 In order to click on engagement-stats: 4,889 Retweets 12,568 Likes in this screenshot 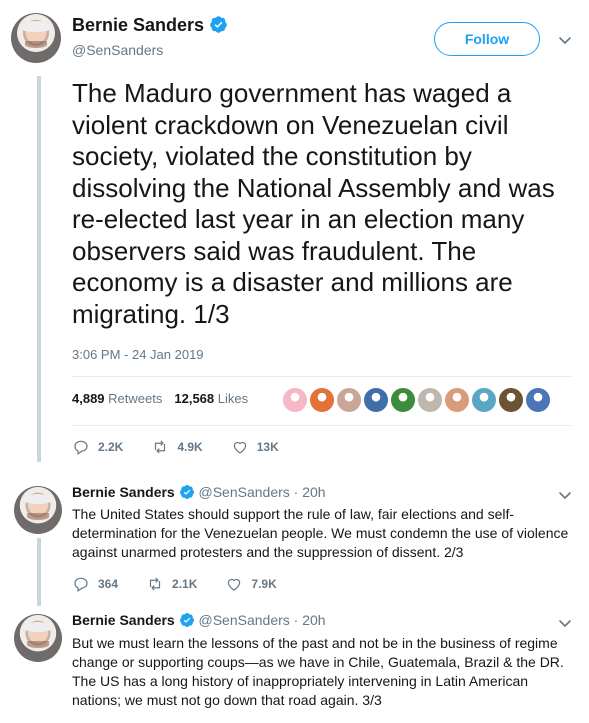, I will do `click(160, 398)`.